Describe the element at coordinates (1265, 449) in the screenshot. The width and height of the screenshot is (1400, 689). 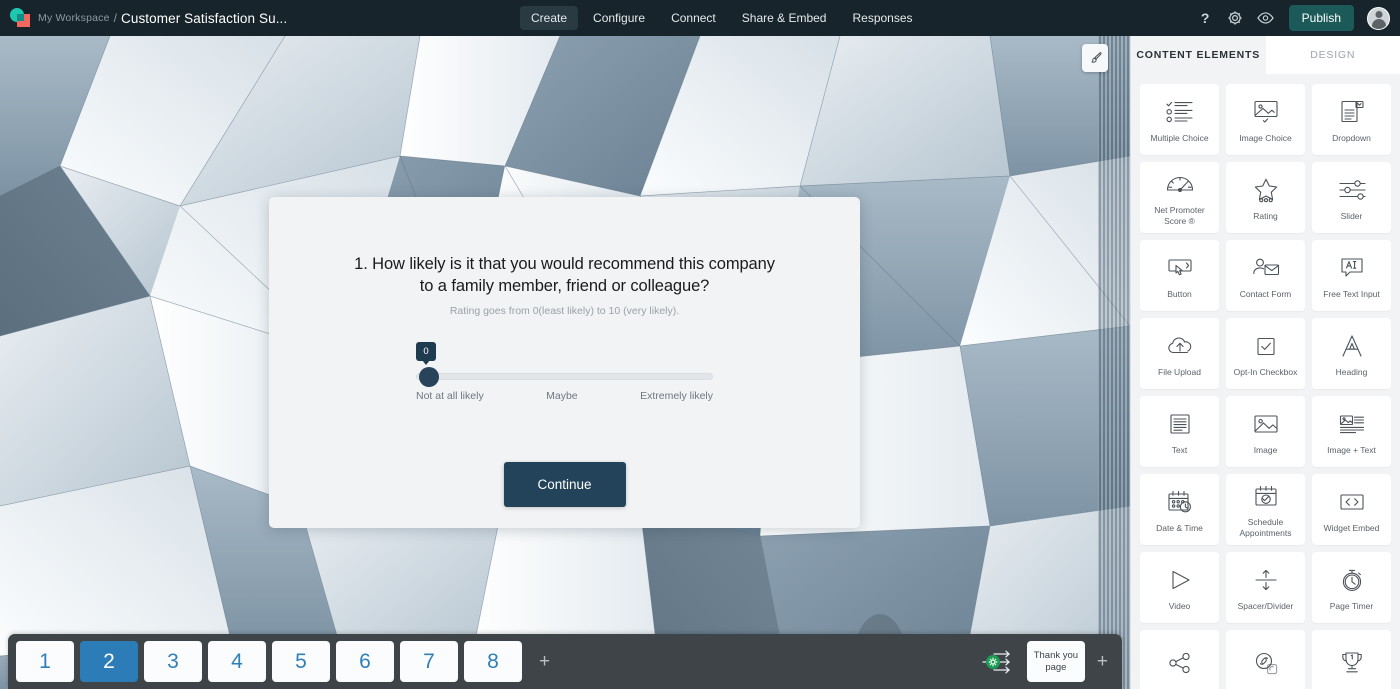
I see `element-label: Image` at that location.